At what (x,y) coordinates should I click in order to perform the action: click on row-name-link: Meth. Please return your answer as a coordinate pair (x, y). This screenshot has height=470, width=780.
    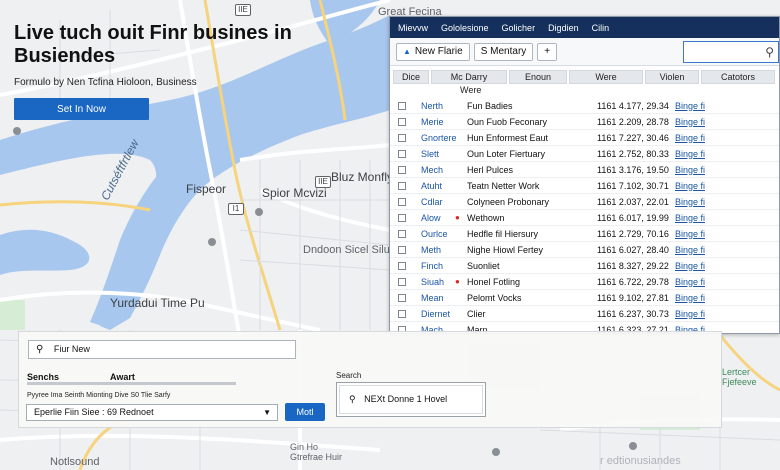
    Looking at the image, I should click on (438, 250).